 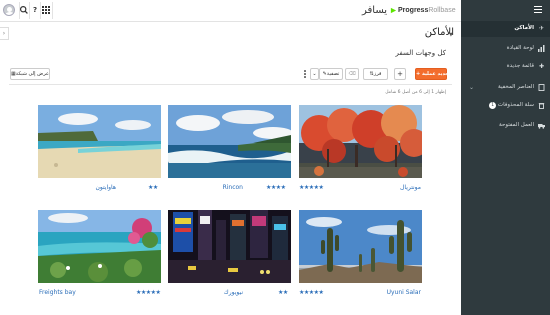 What do you see at coordinates (46, 10) in the screenshot?
I see `apps-grid-icon` at bounding box center [46, 10].